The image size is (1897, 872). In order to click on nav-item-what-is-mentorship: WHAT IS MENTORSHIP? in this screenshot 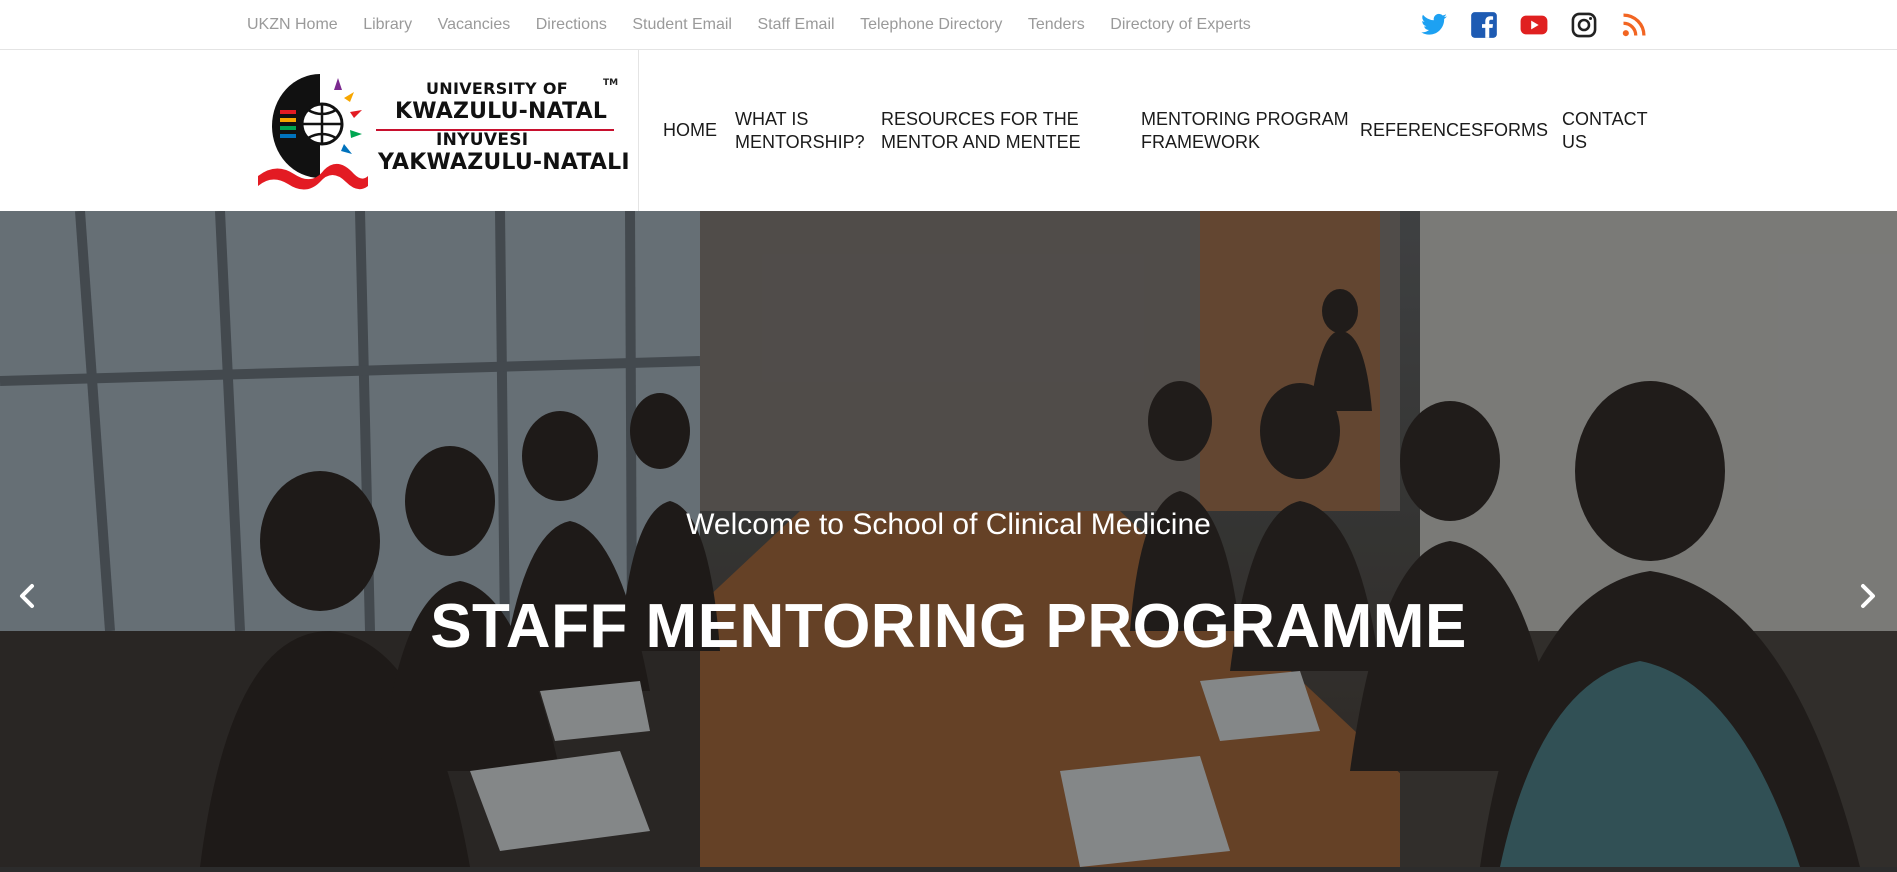, I will do `click(808, 131)`.